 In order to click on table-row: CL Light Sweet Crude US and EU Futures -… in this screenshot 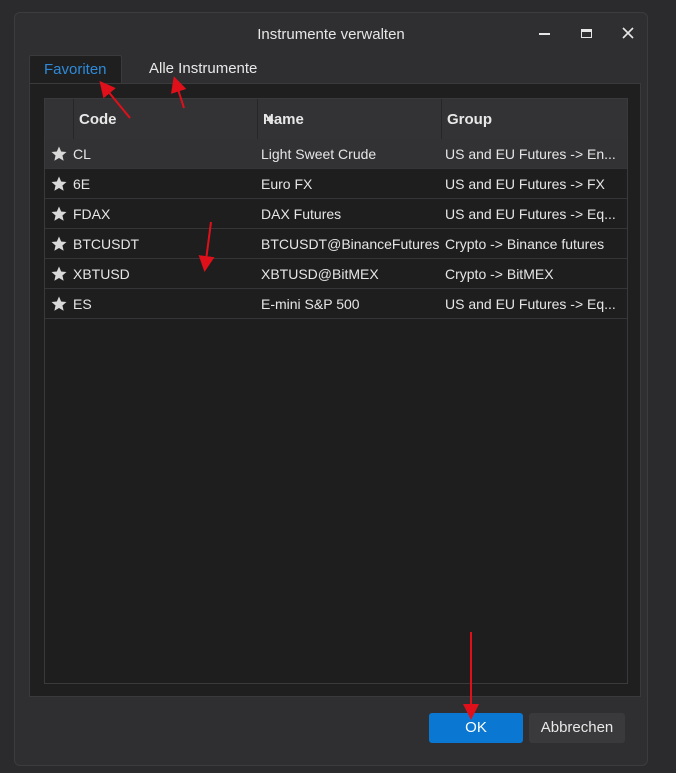, I will do `click(336, 154)`.